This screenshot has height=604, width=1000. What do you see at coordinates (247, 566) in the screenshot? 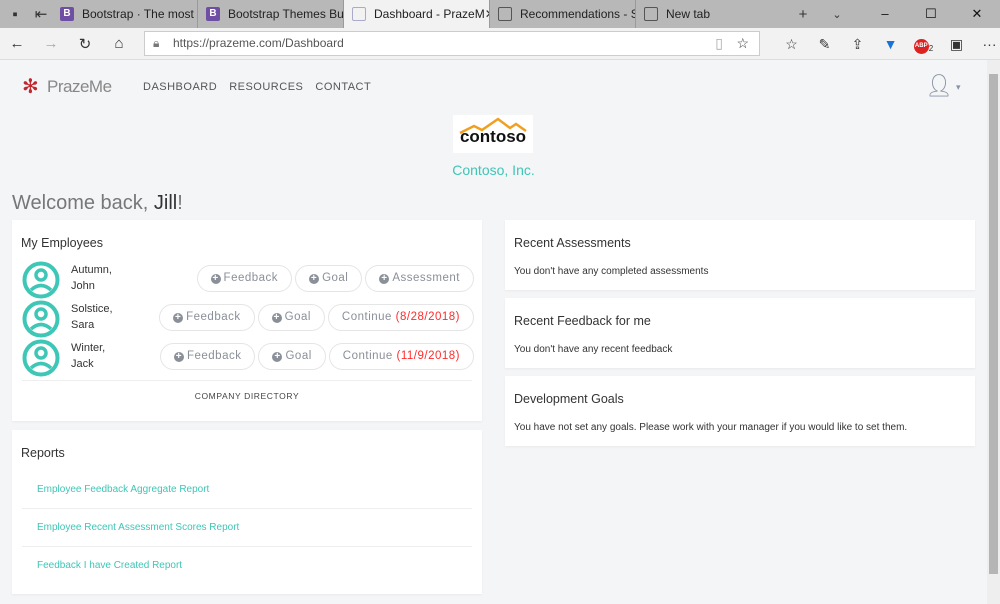
I see `report-link: Feedback I have Created Report` at bounding box center [247, 566].